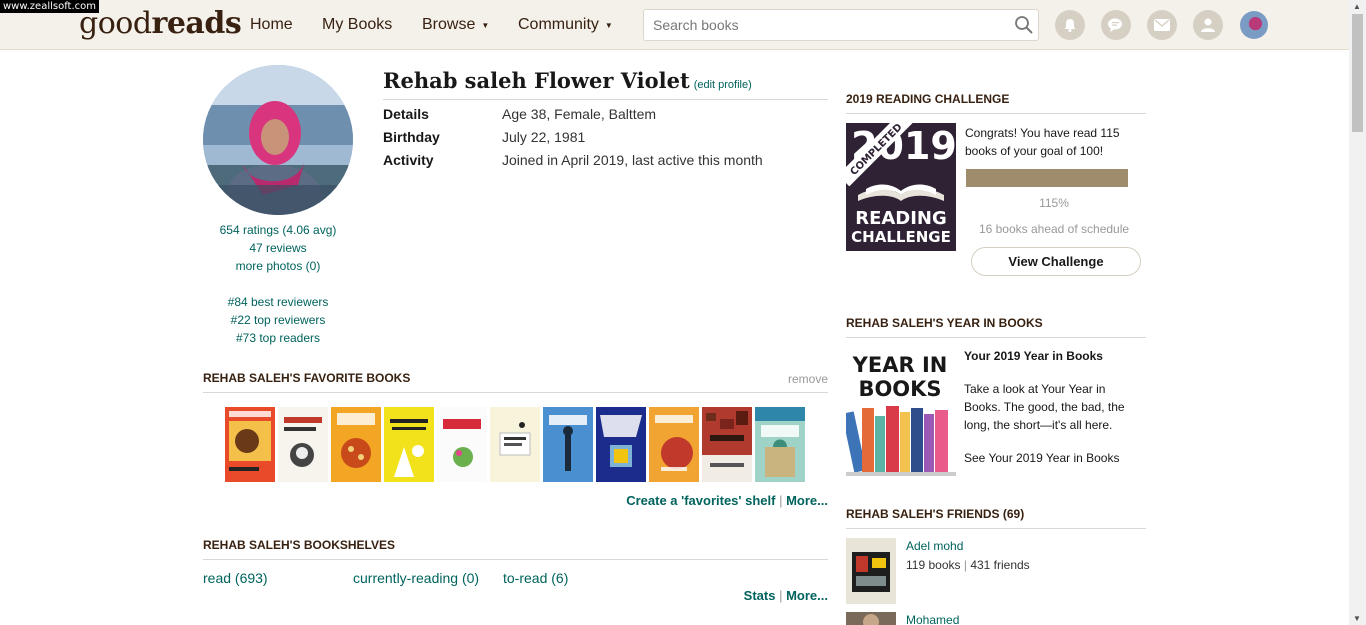 This screenshot has height=625, width=1366. I want to click on profile-name: Rehab saleh Flower Violet (edit profile), so click(567, 80).